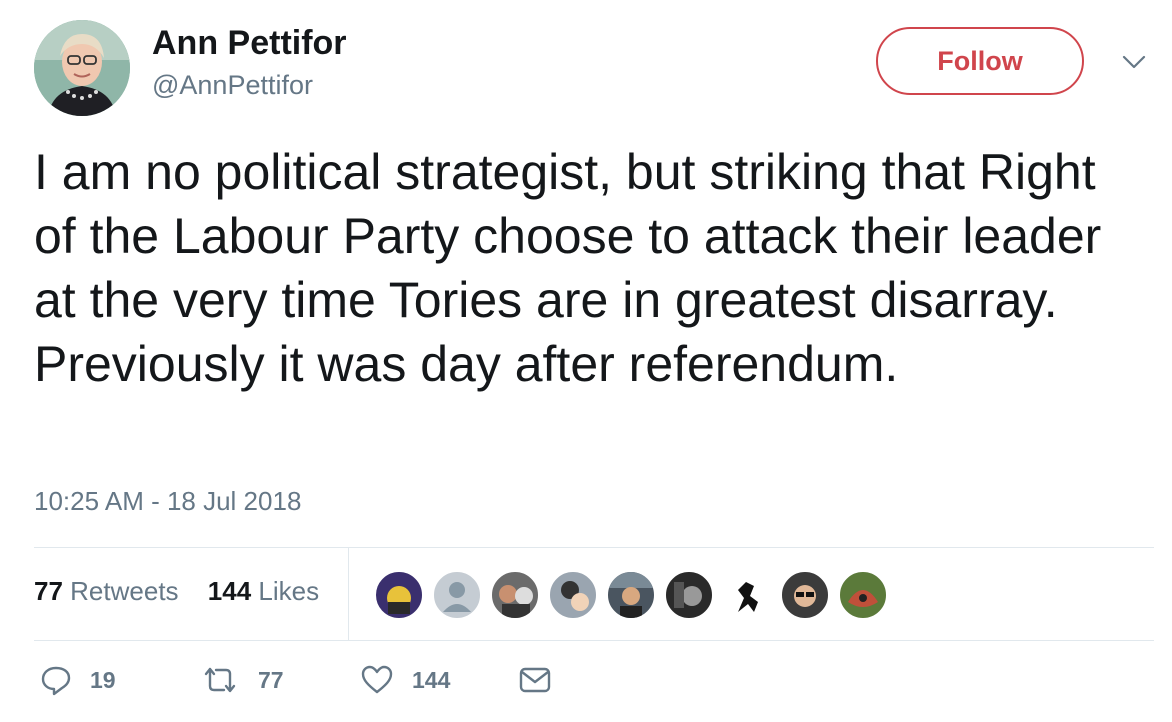 The image size is (1172, 722). I want to click on tweet-stats: 77 Retweets 144 Likes, so click(187, 591).